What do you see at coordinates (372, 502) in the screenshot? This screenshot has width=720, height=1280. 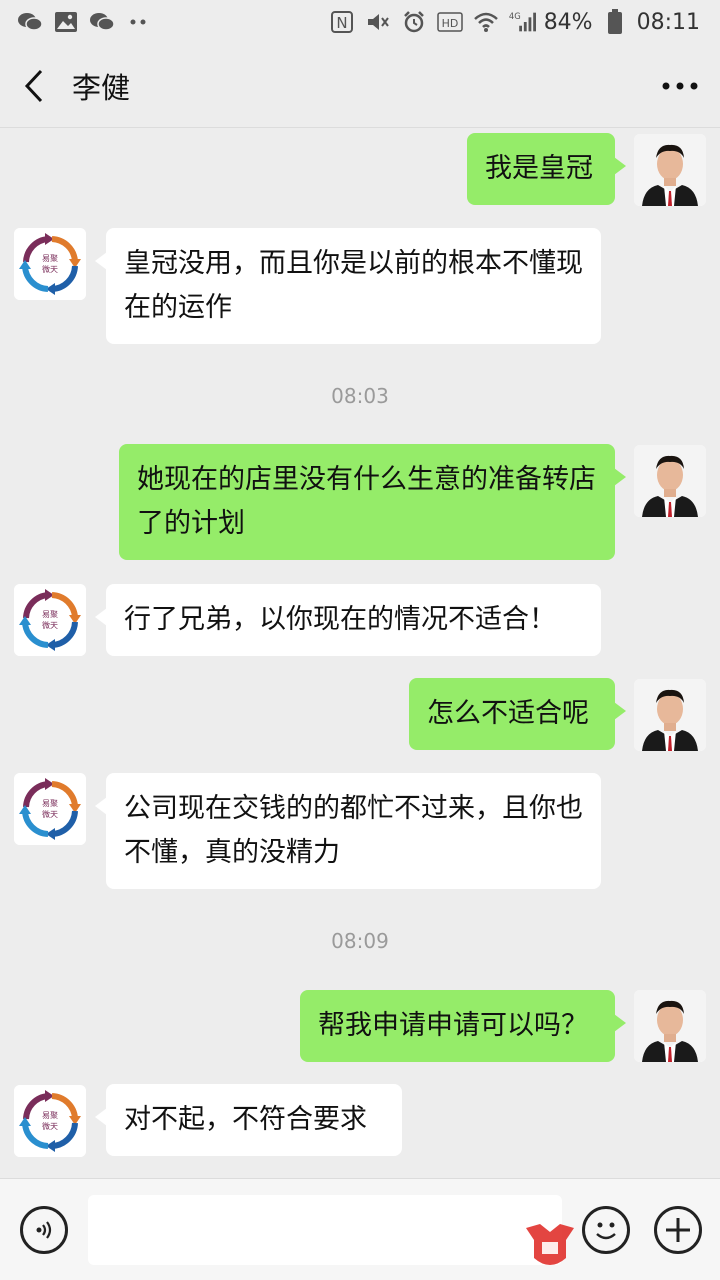 I see `message-bubble-outgoing: 她现在的店里没有什么生意的准备转店了的计划` at bounding box center [372, 502].